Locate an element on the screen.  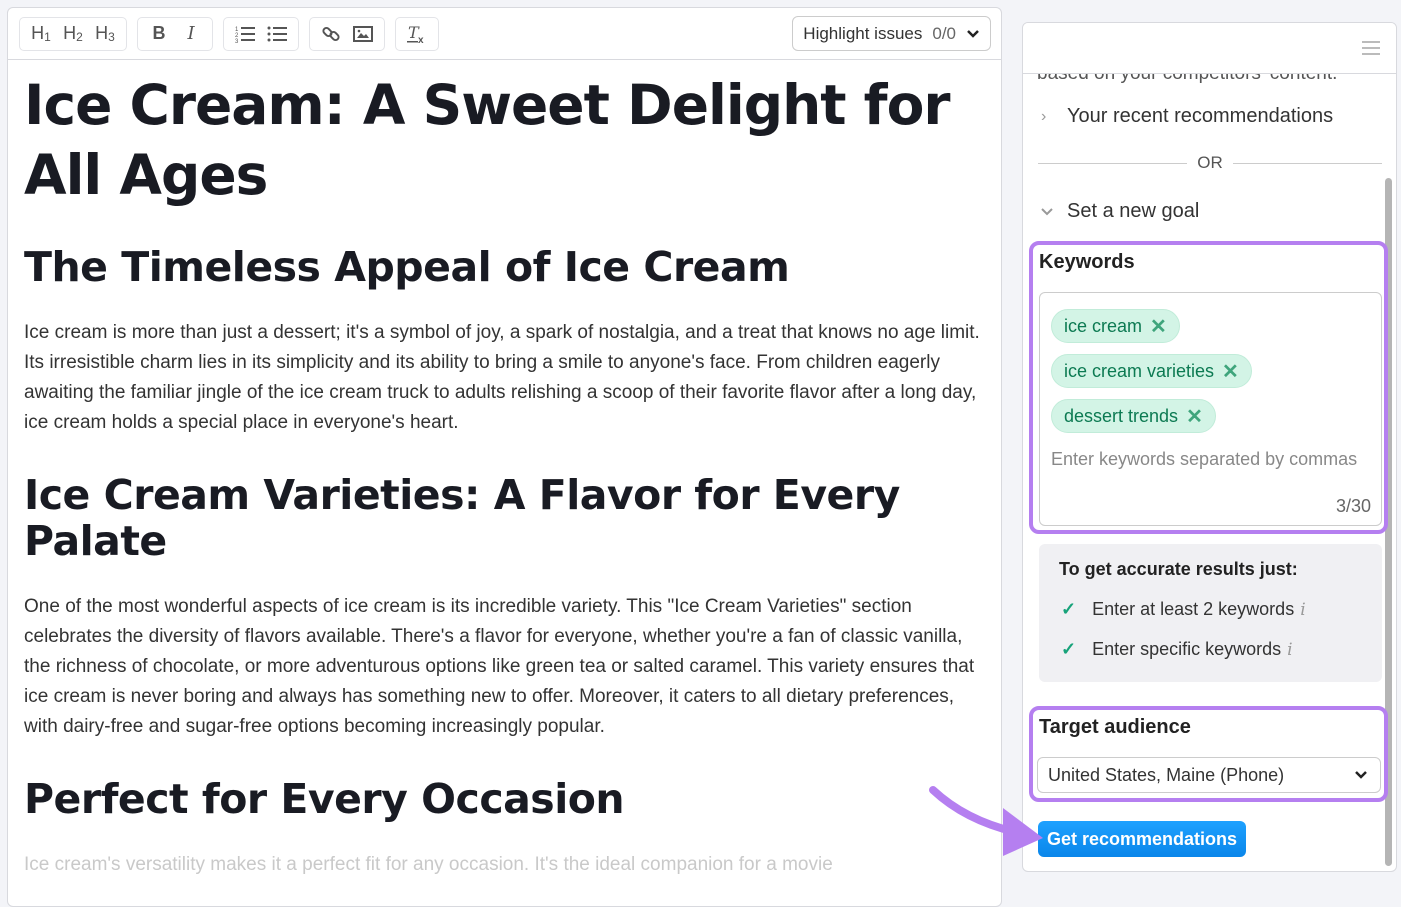
recent-recommendations-toggle: › Your recent recommendations is located at coordinates (1187, 116).